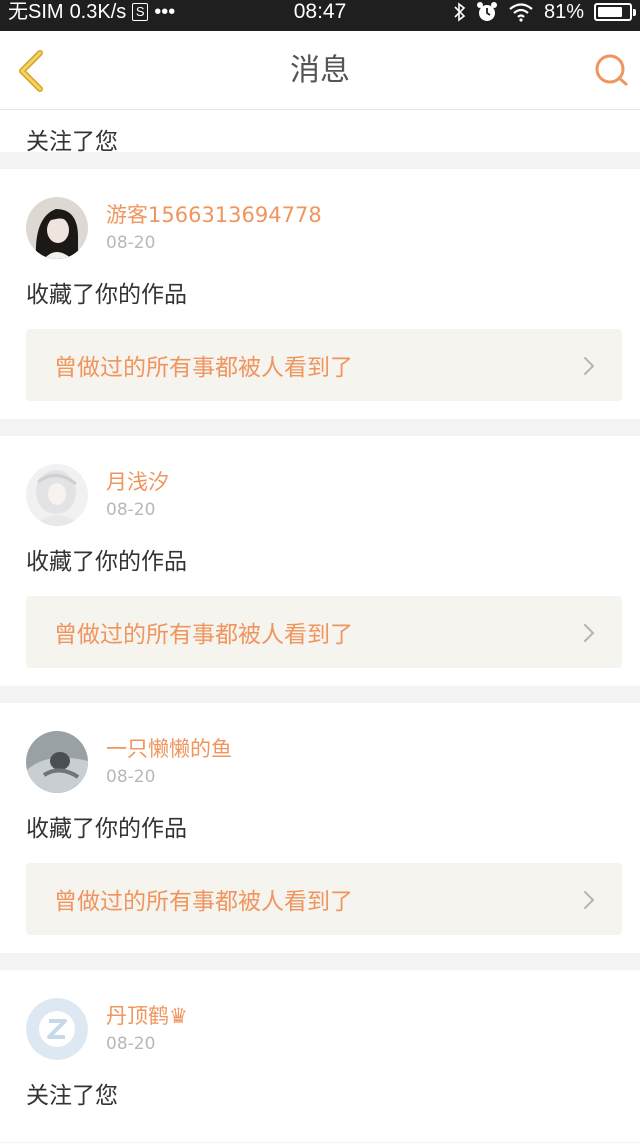 The height and width of the screenshot is (1143, 640). Describe the element at coordinates (178, 1016) in the screenshot. I see `crown-icon: ♛` at that location.